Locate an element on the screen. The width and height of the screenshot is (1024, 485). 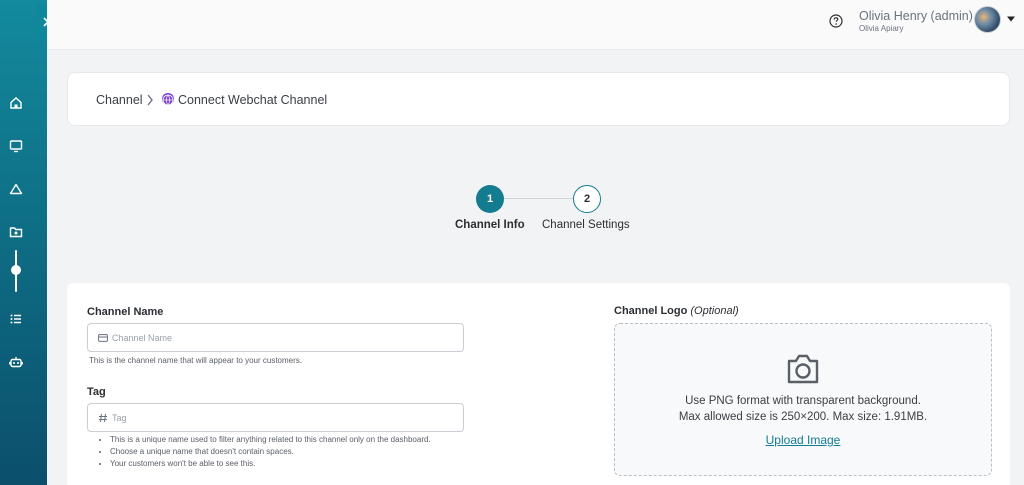
step-1-label: Channel Info is located at coordinates (490, 225).